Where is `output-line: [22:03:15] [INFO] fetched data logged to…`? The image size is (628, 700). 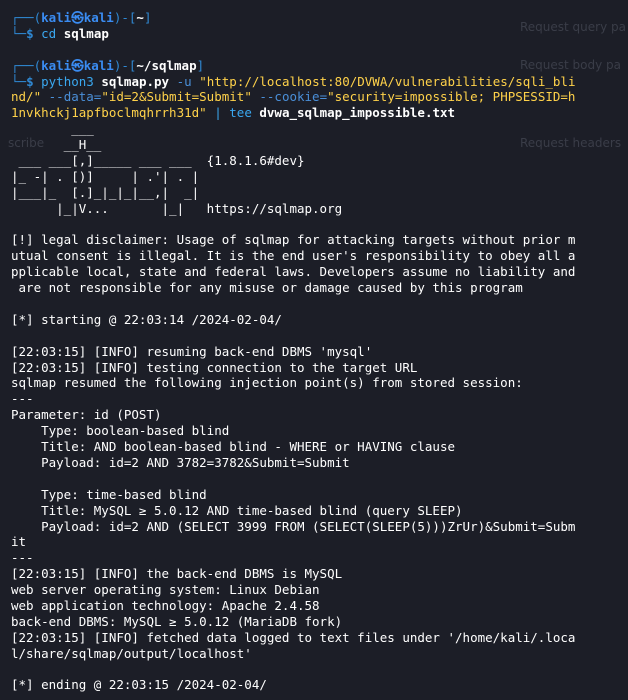
output-line: [22:03:15] [INFO] fetched data logged to… is located at coordinates (293, 637).